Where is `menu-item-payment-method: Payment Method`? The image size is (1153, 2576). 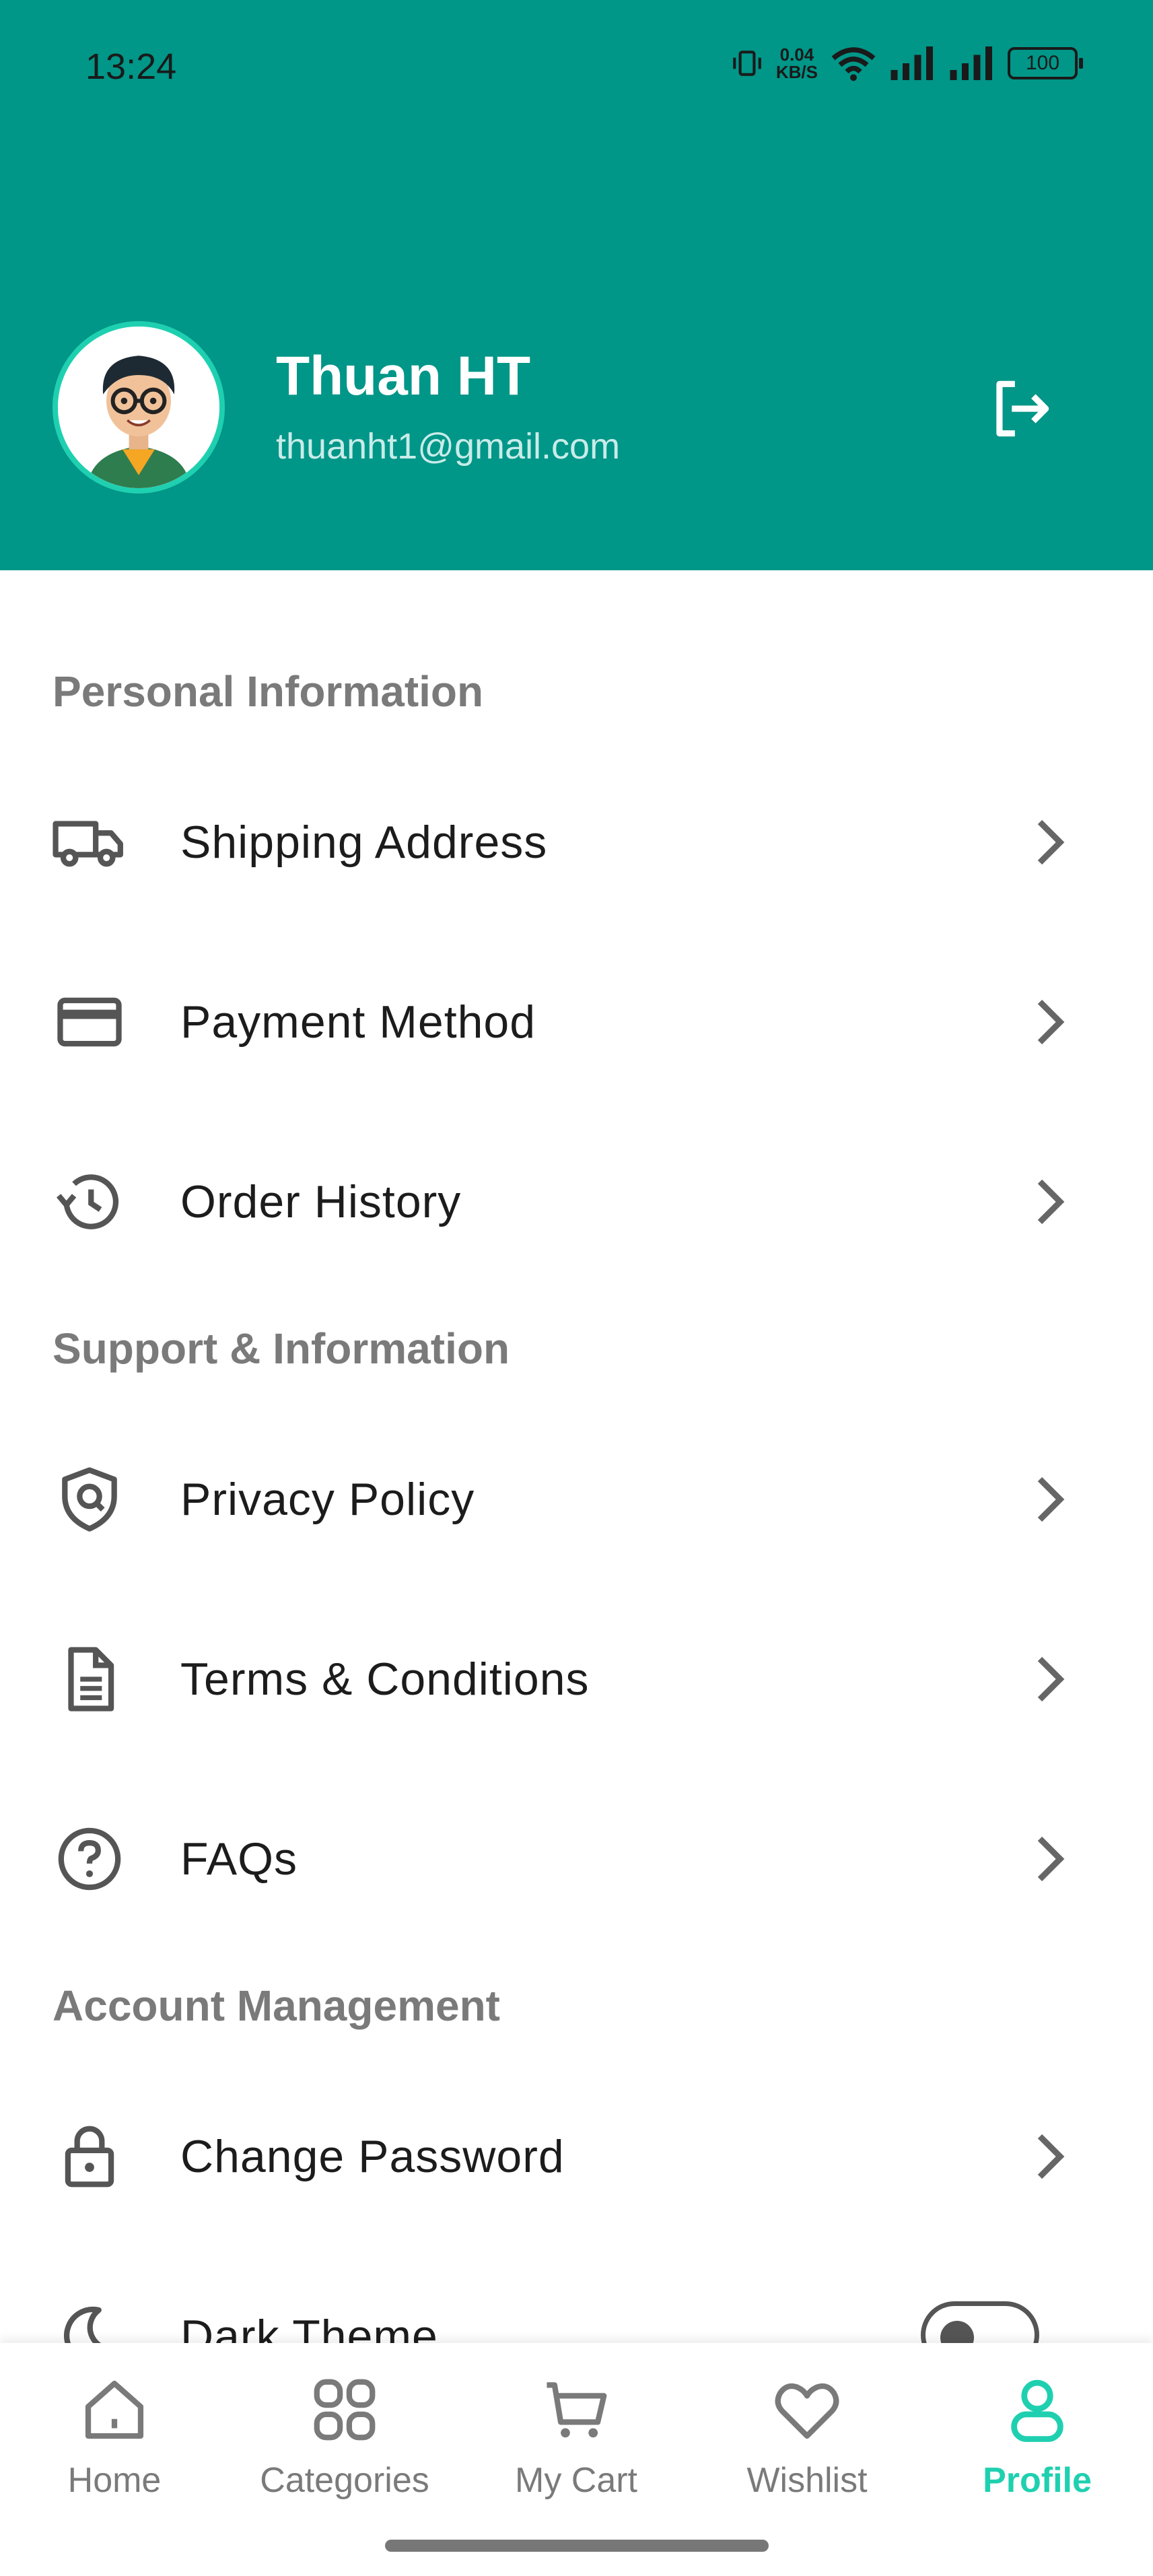
menu-item-payment-method: Payment Method is located at coordinates (576, 1022).